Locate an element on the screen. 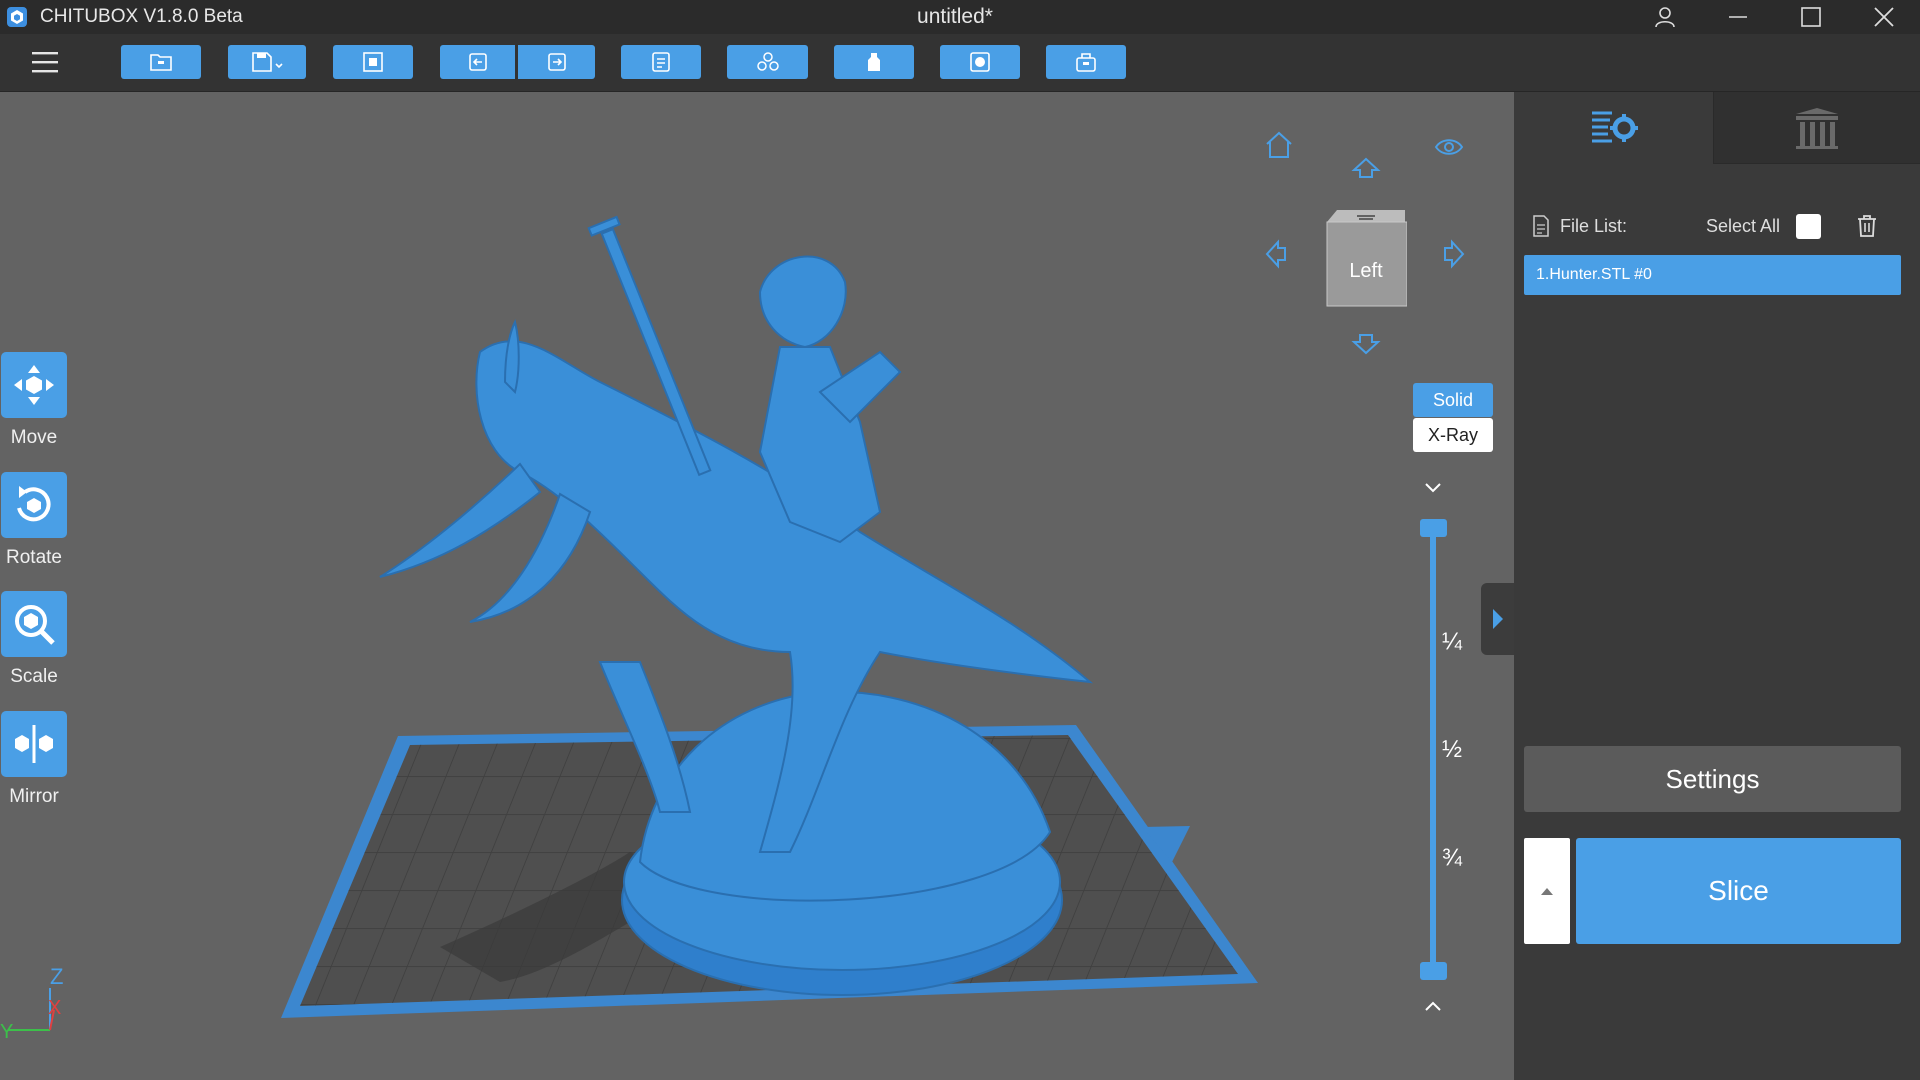  tab-supports is located at coordinates (1816, 128).